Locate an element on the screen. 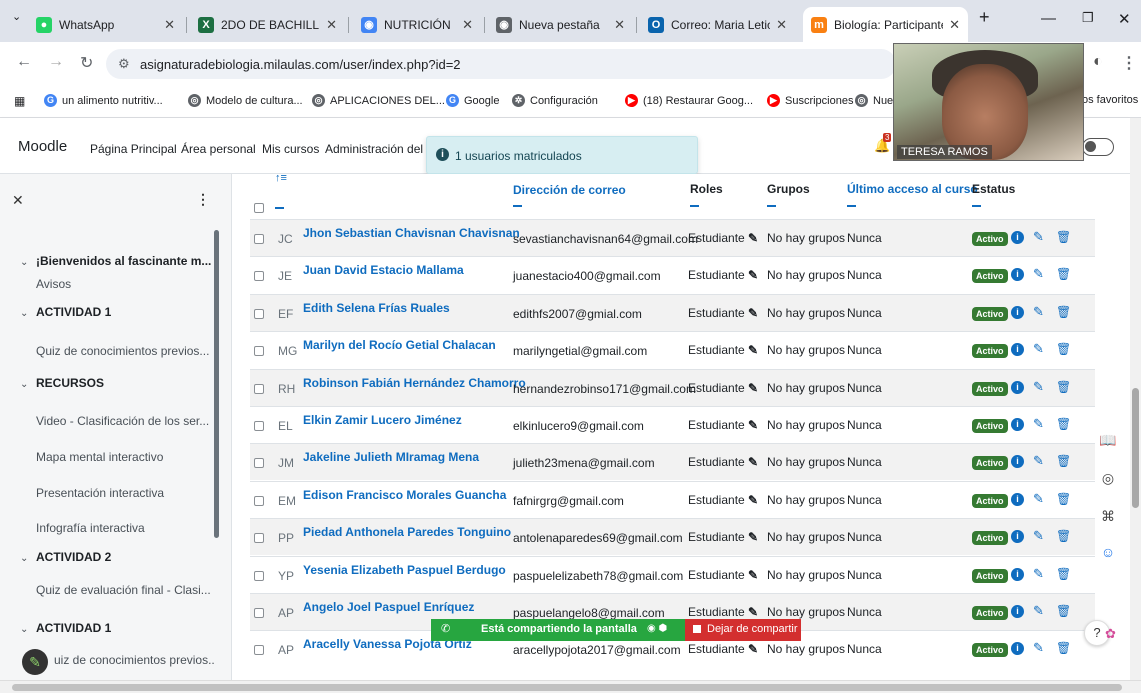  header-last-access: Último acceso al curso is located at coordinates (912, 189).